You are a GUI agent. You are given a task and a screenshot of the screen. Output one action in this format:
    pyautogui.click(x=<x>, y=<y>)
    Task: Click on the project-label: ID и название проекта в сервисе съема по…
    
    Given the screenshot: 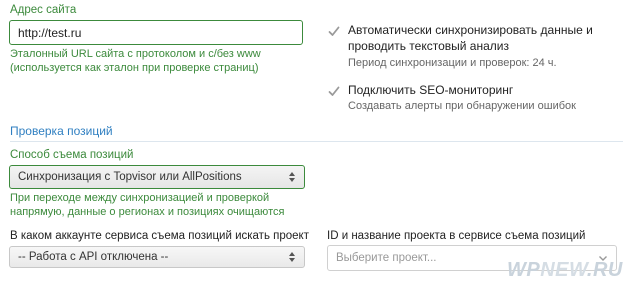 What is the action you would take?
    pyautogui.click(x=456, y=236)
    